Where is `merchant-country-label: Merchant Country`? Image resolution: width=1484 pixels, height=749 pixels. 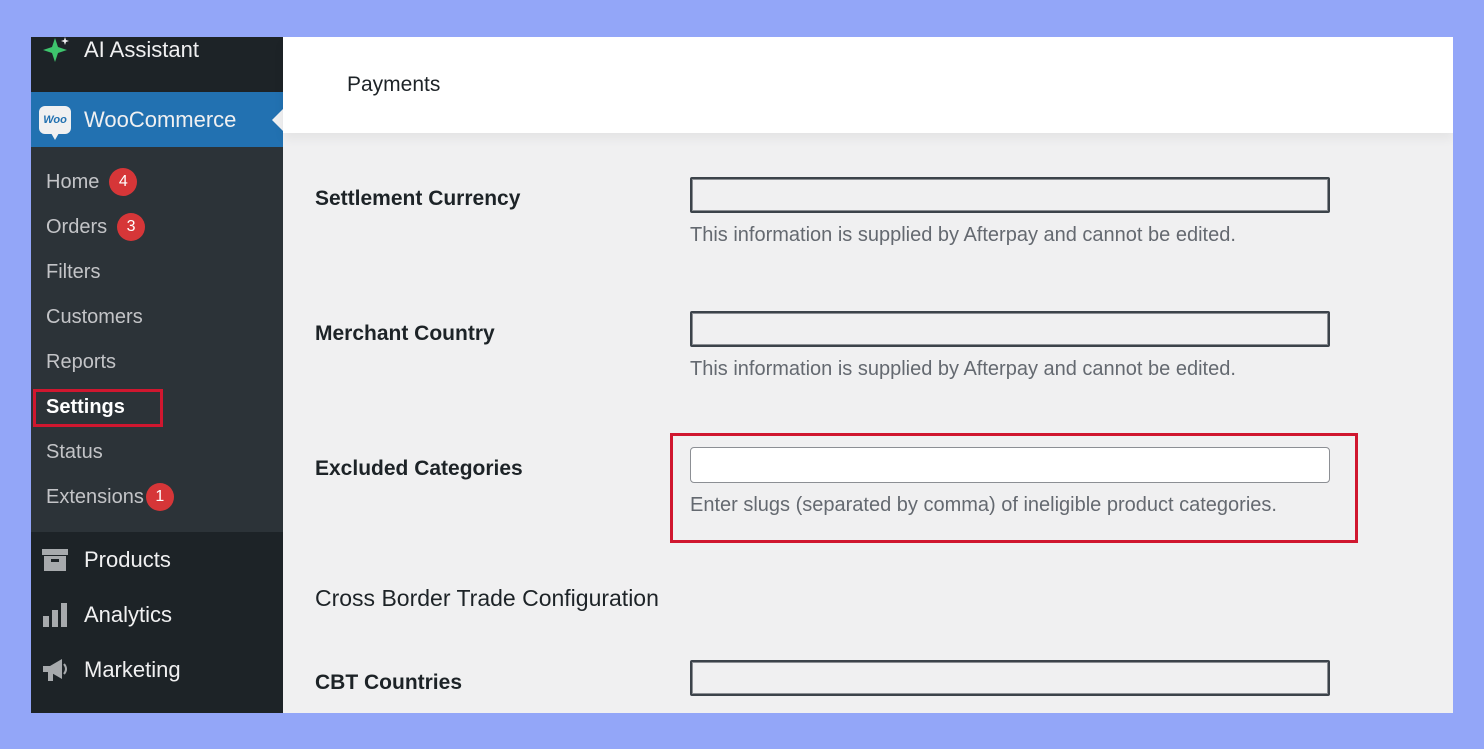 merchant-country-label: Merchant Country is located at coordinates (405, 333).